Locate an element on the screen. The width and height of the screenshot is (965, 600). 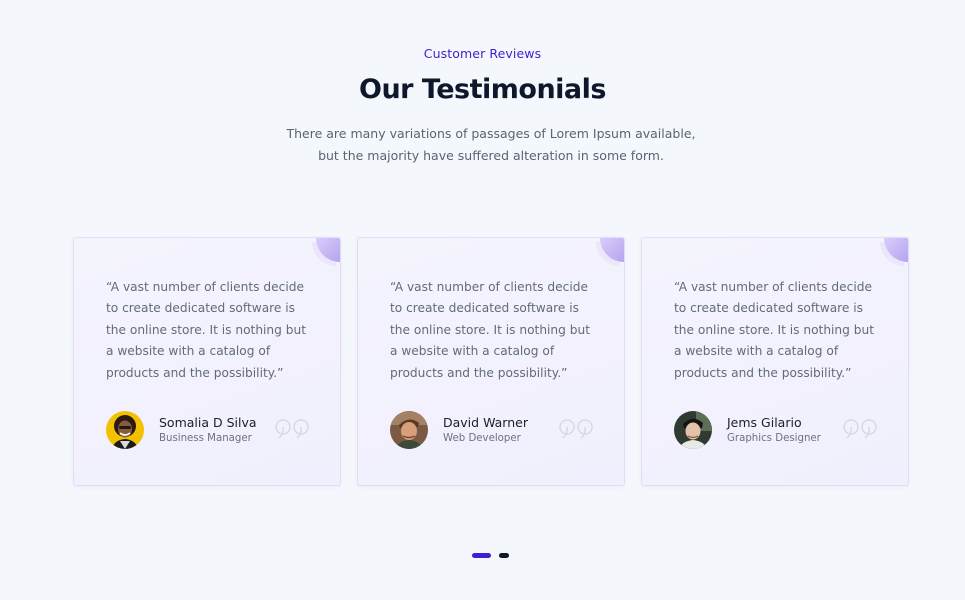
author-name: David Warner is located at coordinates (485, 422).